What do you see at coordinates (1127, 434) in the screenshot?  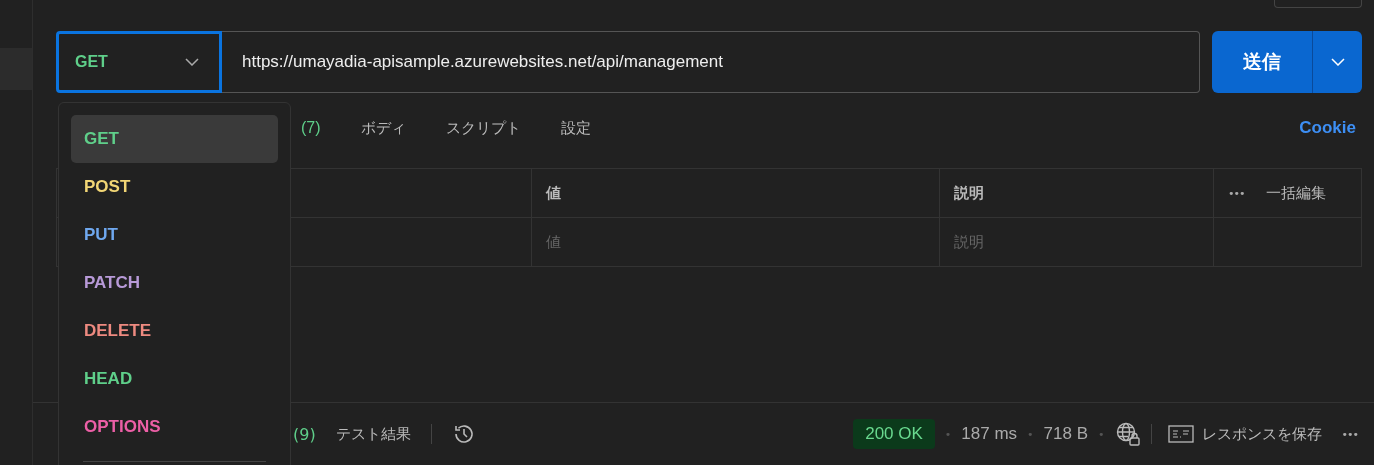 I see `globe-lock-icon` at bounding box center [1127, 434].